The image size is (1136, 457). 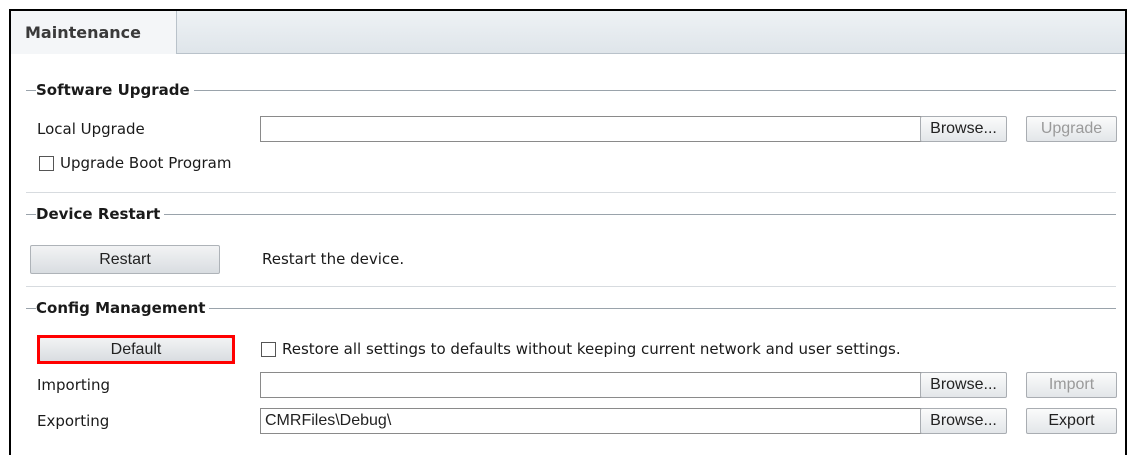 I want to click on restart-description: Restart the device., so click(x=333, y=259).